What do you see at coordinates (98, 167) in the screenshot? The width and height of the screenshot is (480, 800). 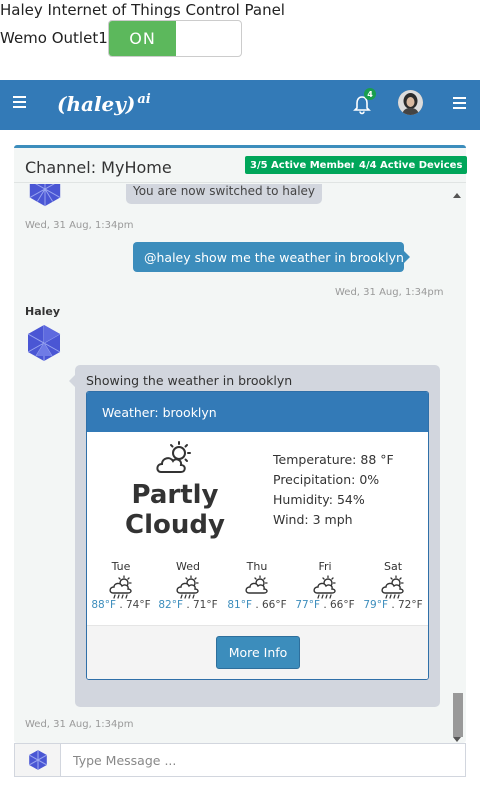 I see `channel-title: Channel: MyHome` at bounding box center [98, 167].